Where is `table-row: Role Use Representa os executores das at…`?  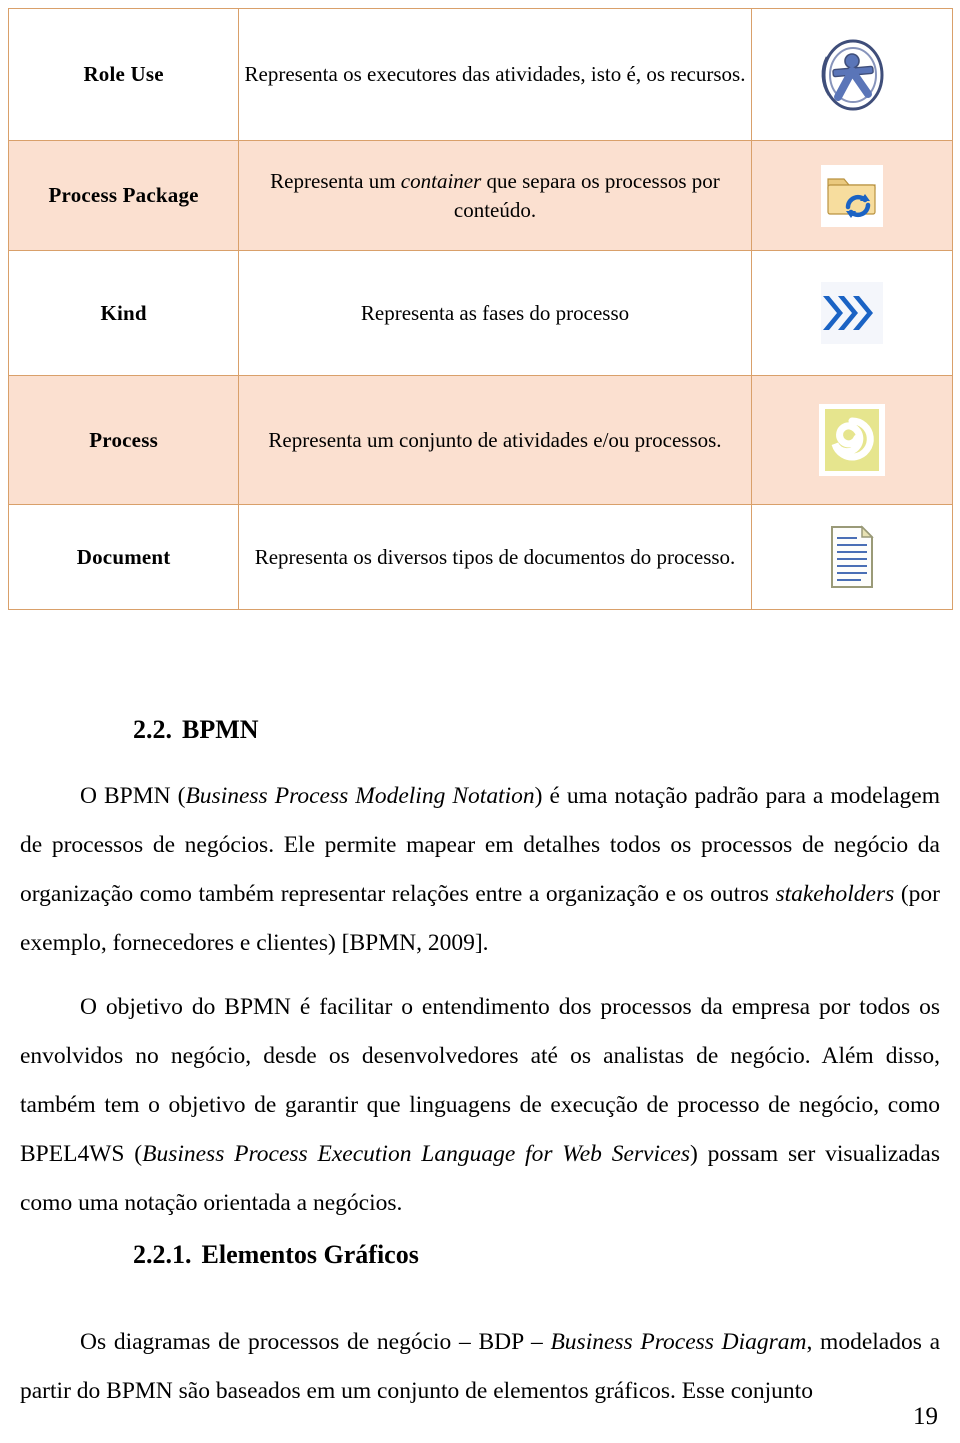
table-row: Role Use Representa os executores das at… is located at coordinates (480, 74).